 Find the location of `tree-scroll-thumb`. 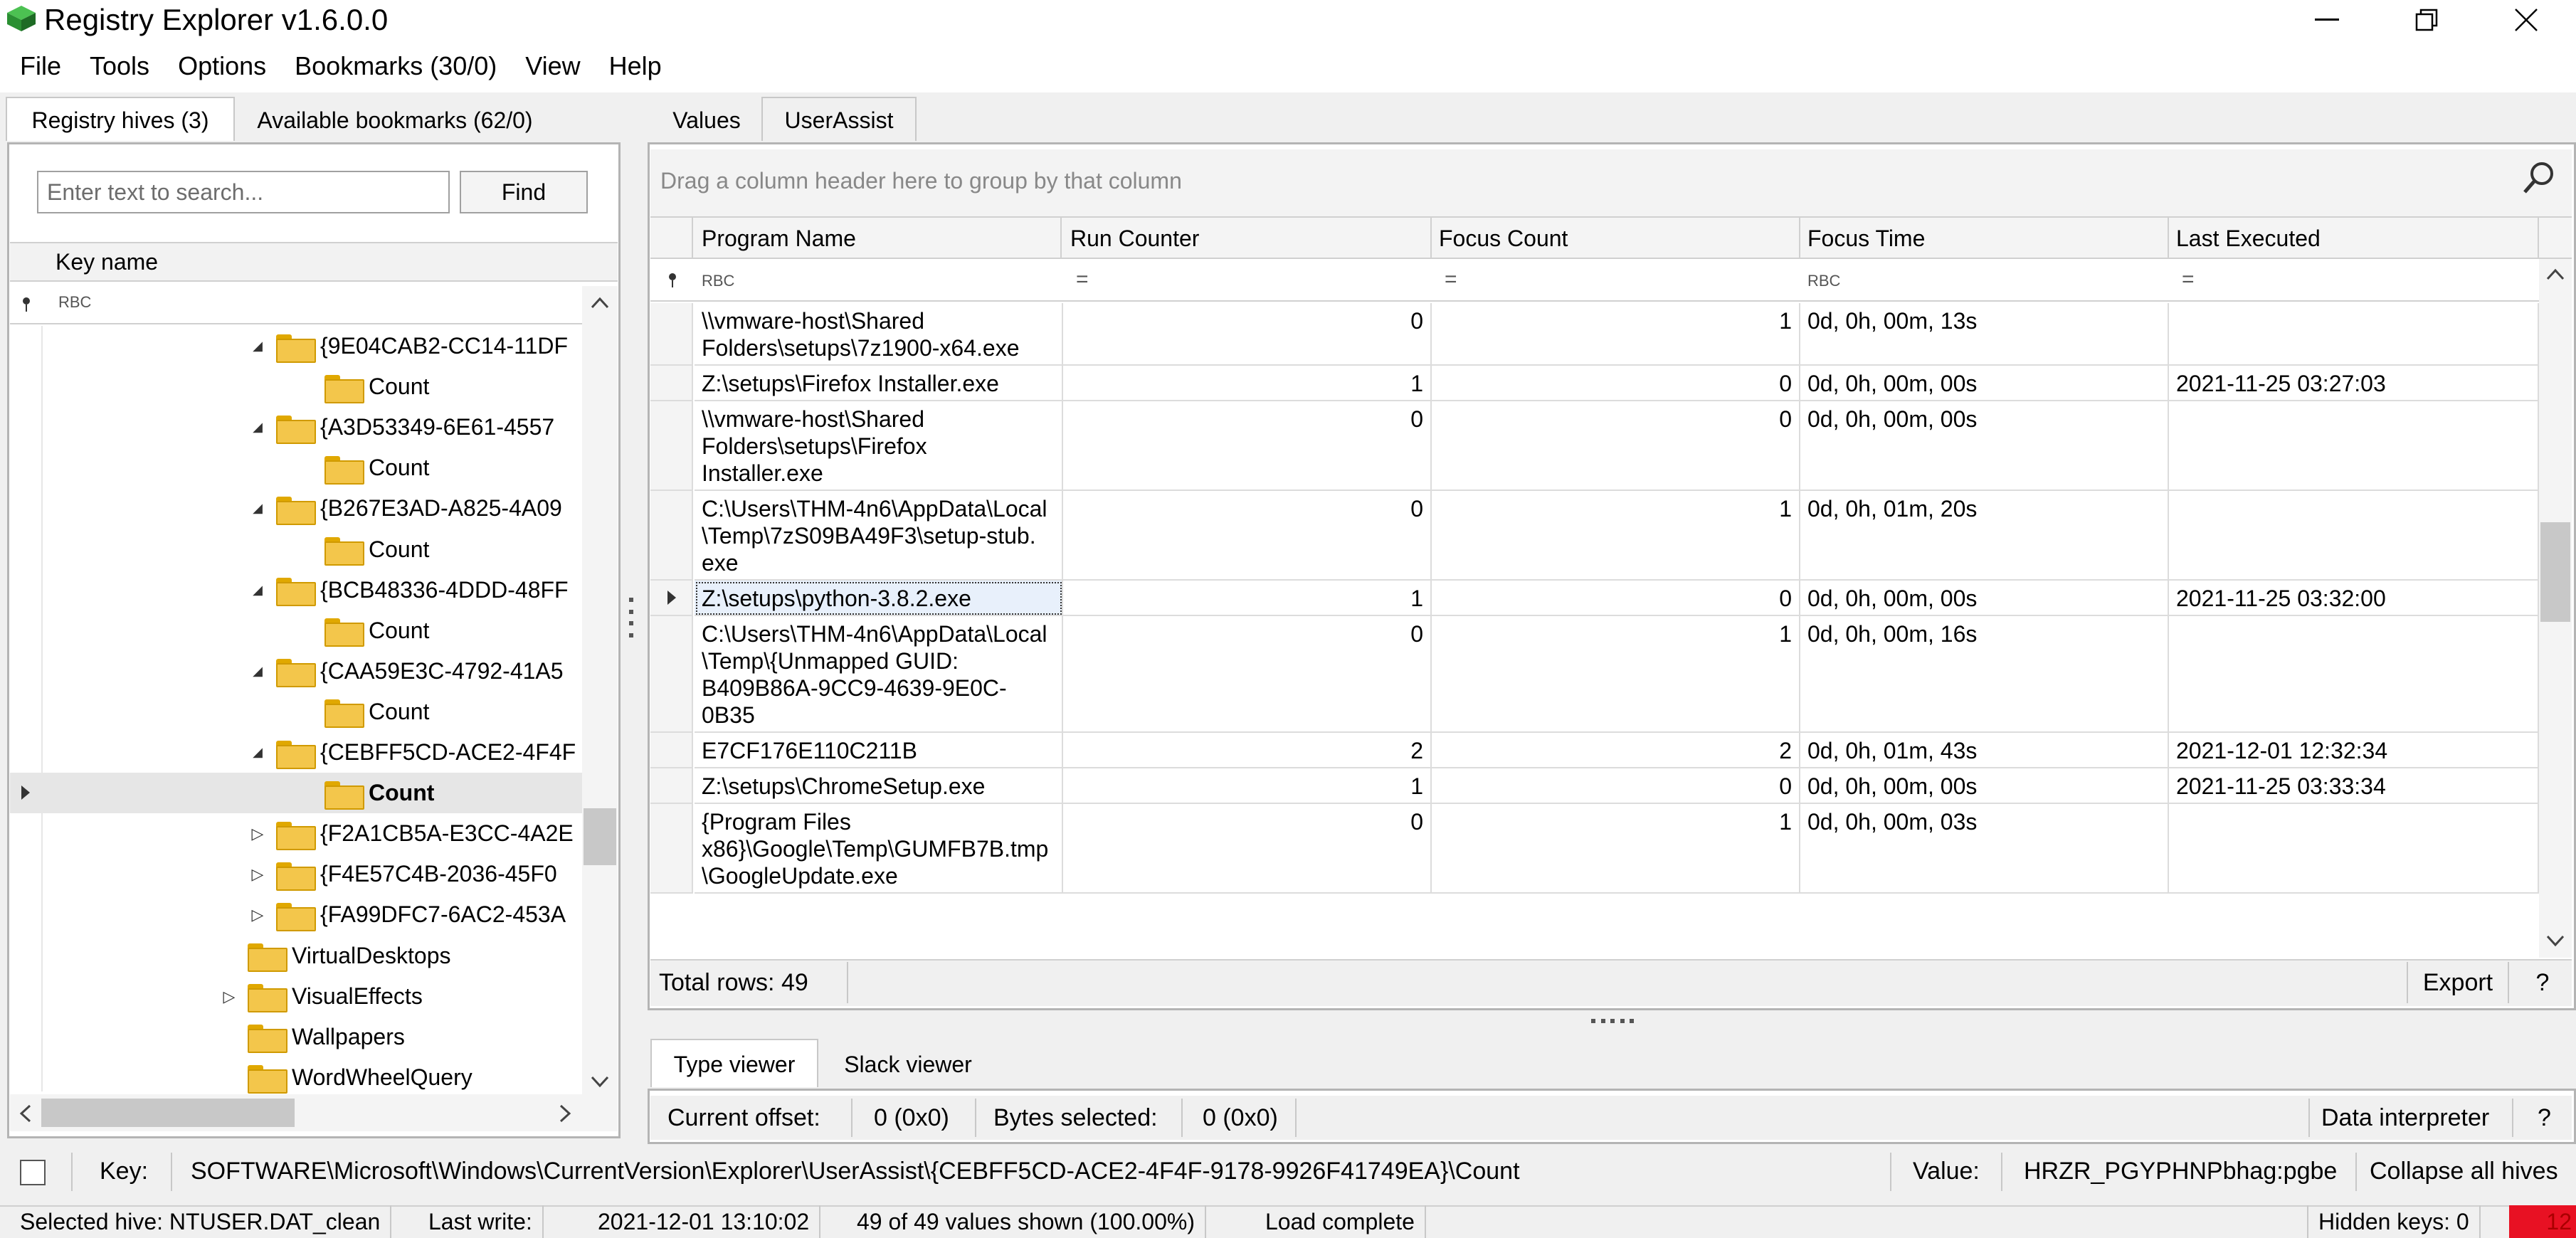

tree-scroll-thumb is located at coordinates (600, 837).